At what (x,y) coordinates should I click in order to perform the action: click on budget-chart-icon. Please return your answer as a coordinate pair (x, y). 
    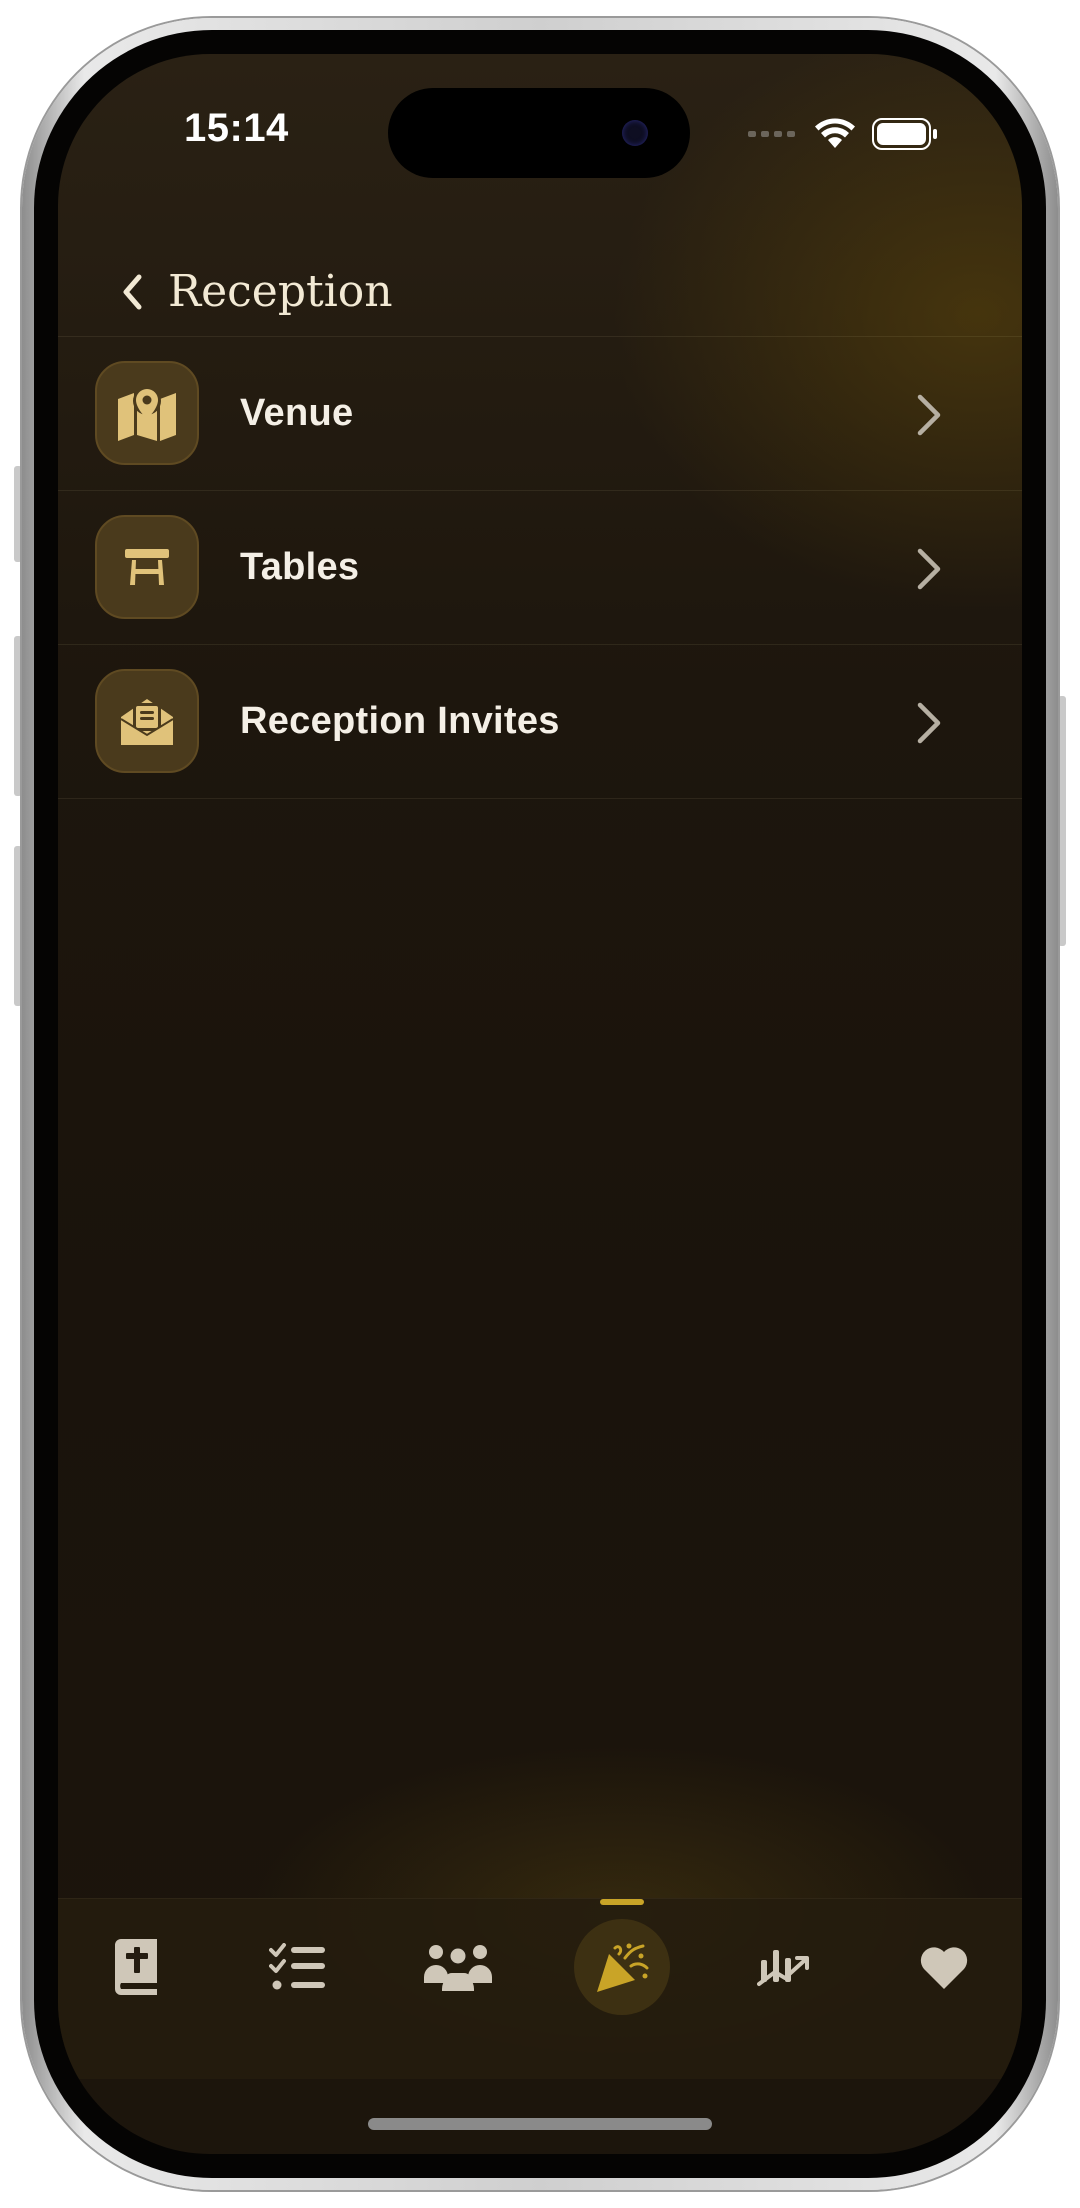
    Looking at the image, I should click on (783, 1968).